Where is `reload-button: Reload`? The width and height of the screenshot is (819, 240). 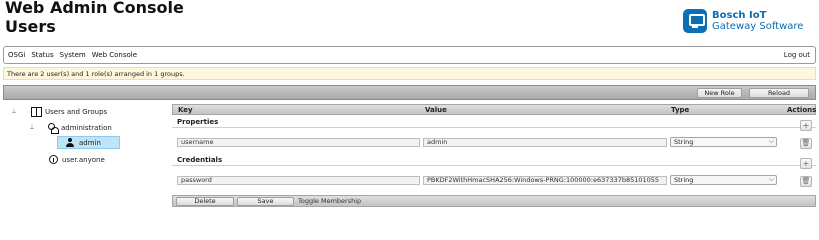 reload-button: Reload is located at coordinates (779, 93).